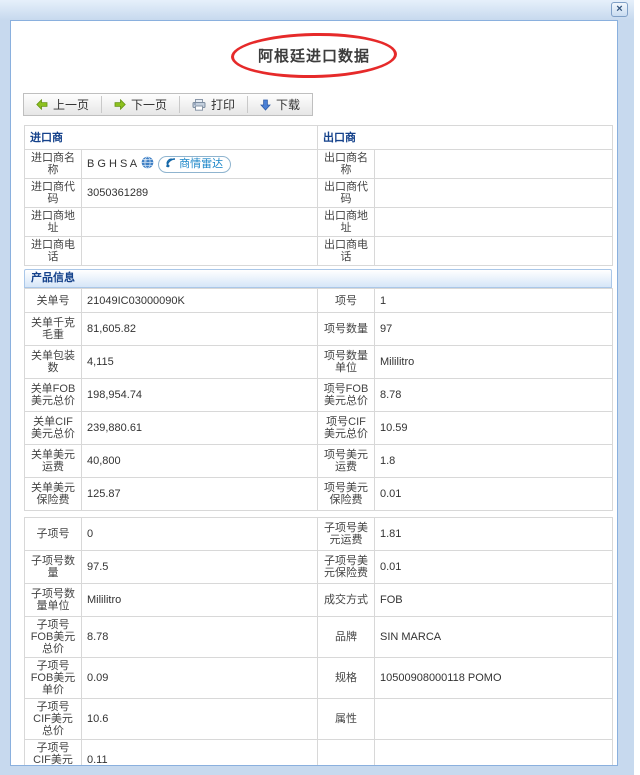 Image resolution: width=640 pixels, height=775 pixels. What do you see at coordinates (199, 428) in the screenshot?
I see `field-value: 239,880.61` at bounding box center [199, 428].